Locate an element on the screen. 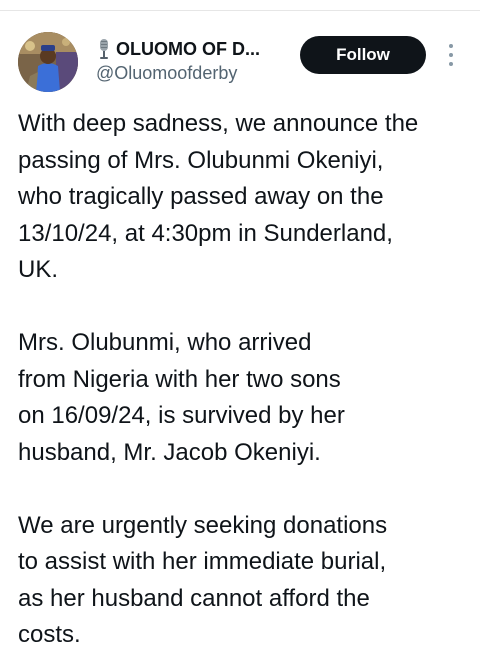  avatar-image is located at coordinates (48, 62).